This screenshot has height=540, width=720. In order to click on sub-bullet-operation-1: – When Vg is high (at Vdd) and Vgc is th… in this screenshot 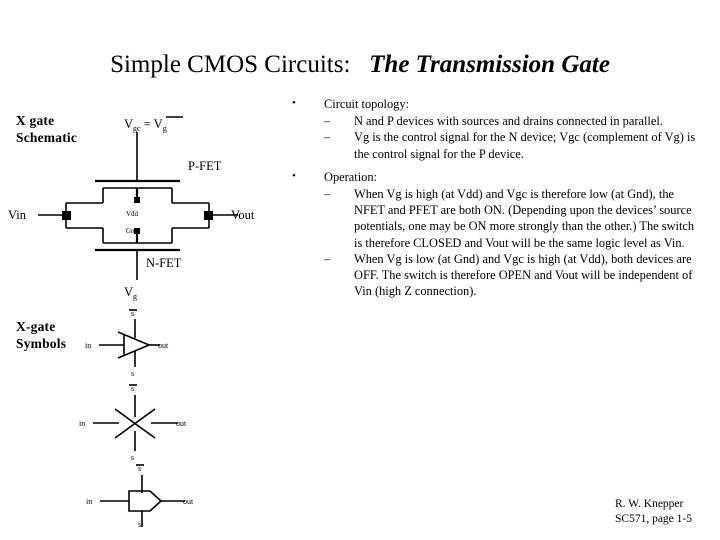, I will do `click(512, 218)`.